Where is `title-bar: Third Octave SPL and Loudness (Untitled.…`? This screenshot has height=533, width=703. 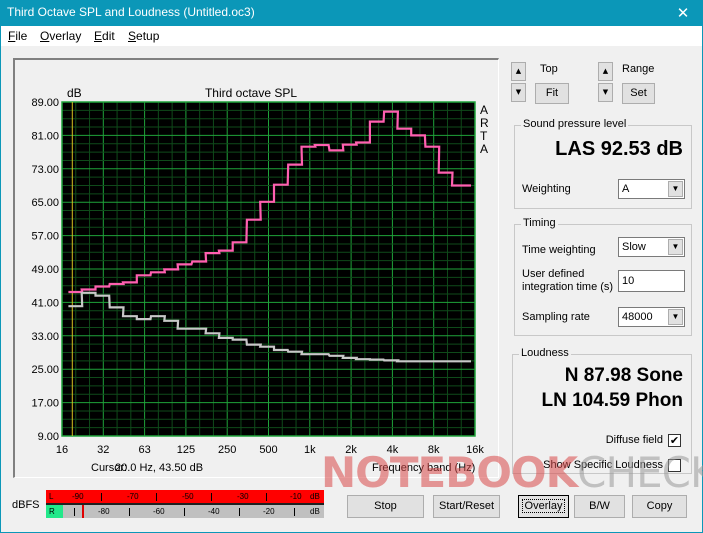 title-bar: Third Octave SPL and Loudness (Untitled.… is located at coordinates (351, 13).